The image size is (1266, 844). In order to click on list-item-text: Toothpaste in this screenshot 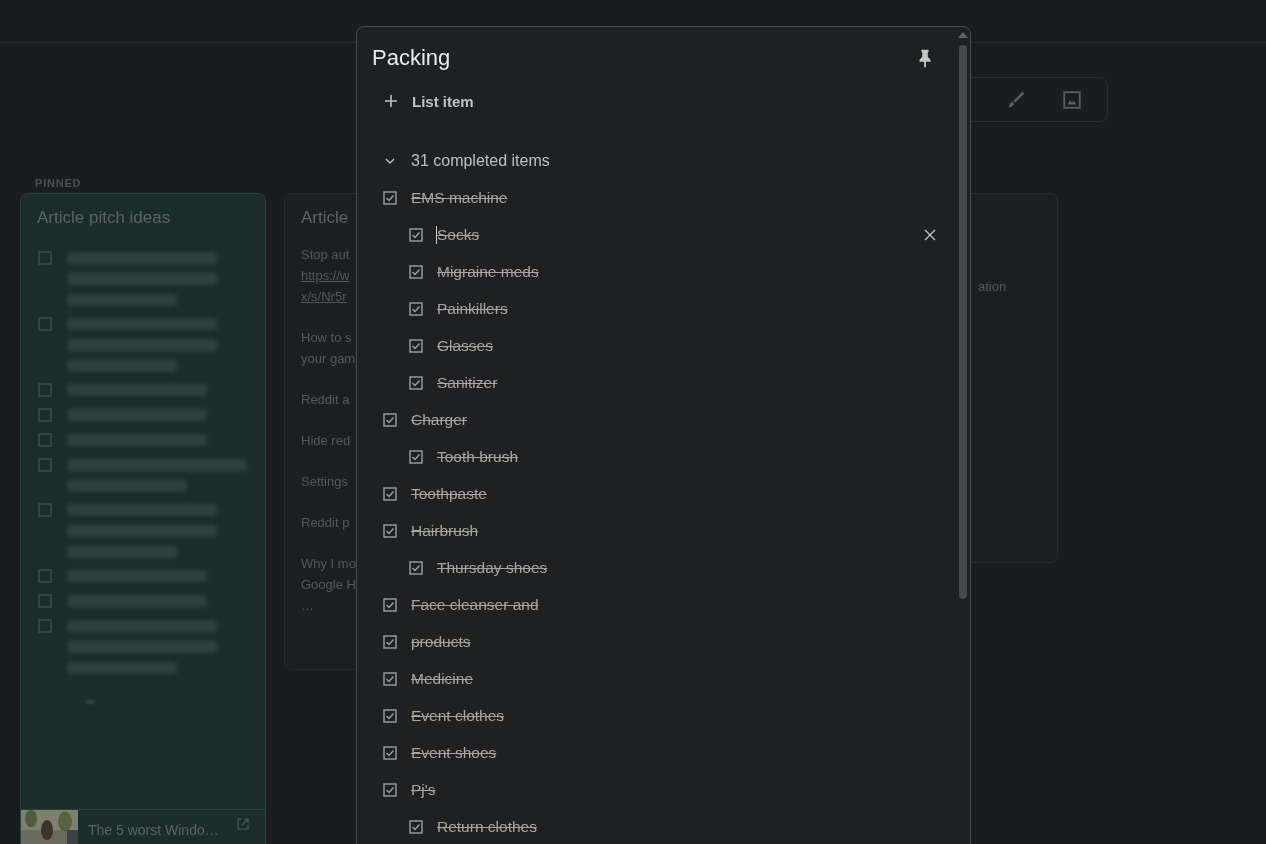, I will do `click(448, 493)`.